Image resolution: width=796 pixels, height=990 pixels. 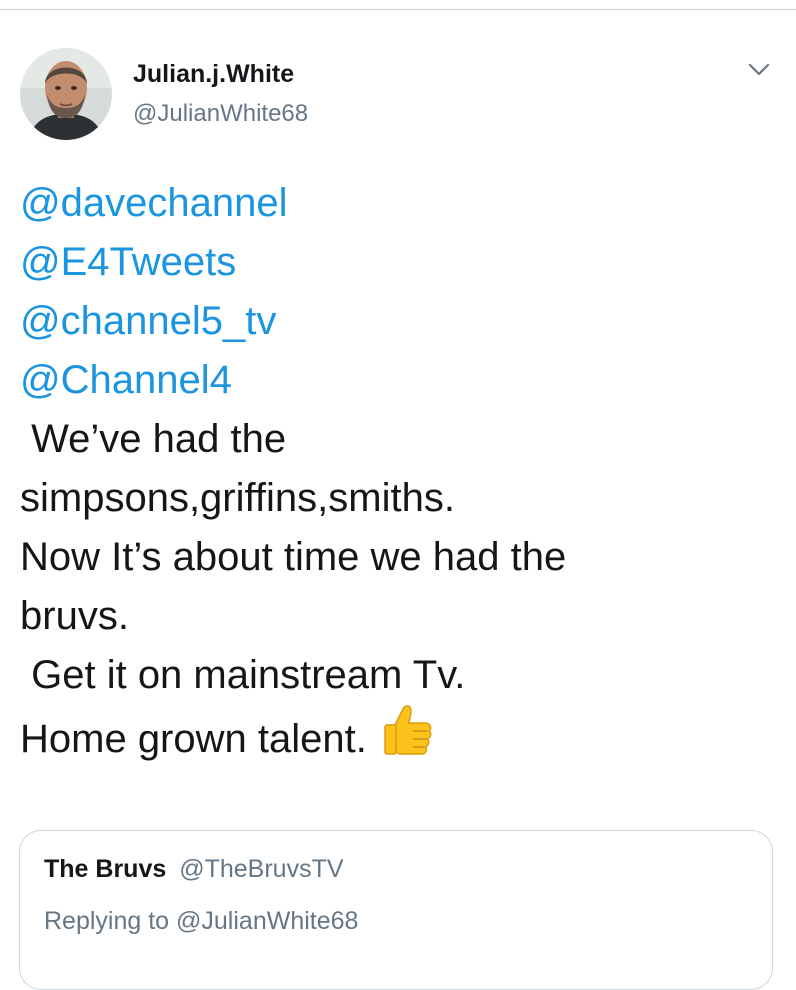 I want to click on tweet-text-line: bruvs., so click(x=74, y=616).